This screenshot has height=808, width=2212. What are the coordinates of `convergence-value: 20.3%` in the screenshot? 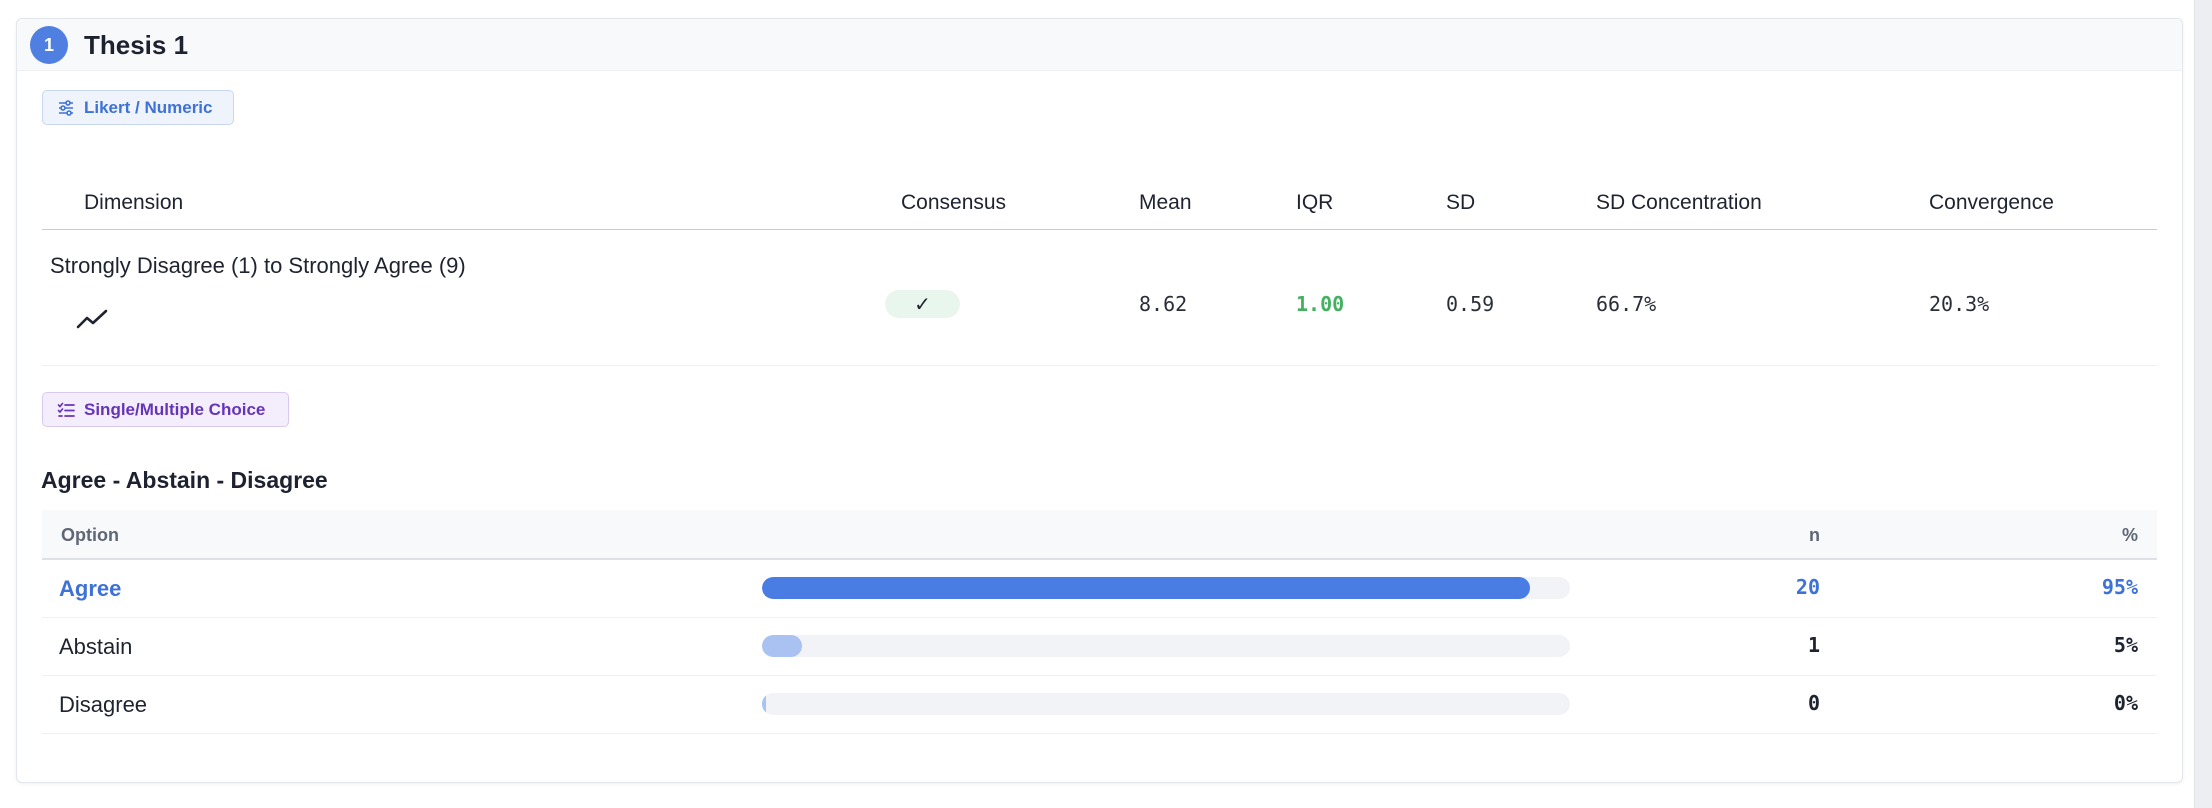 It's located at (1959, 304).